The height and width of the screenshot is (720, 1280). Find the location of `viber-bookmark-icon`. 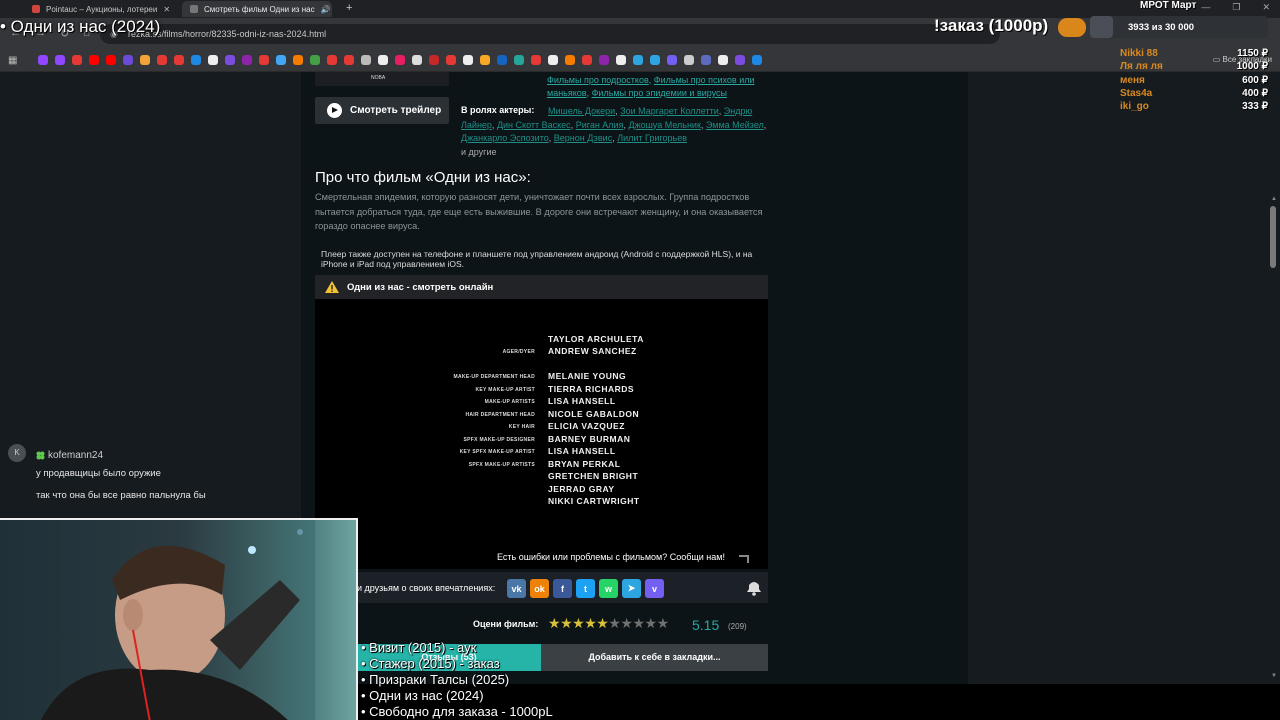

viber-bookmark-icon is located at coordinates (672, 60).